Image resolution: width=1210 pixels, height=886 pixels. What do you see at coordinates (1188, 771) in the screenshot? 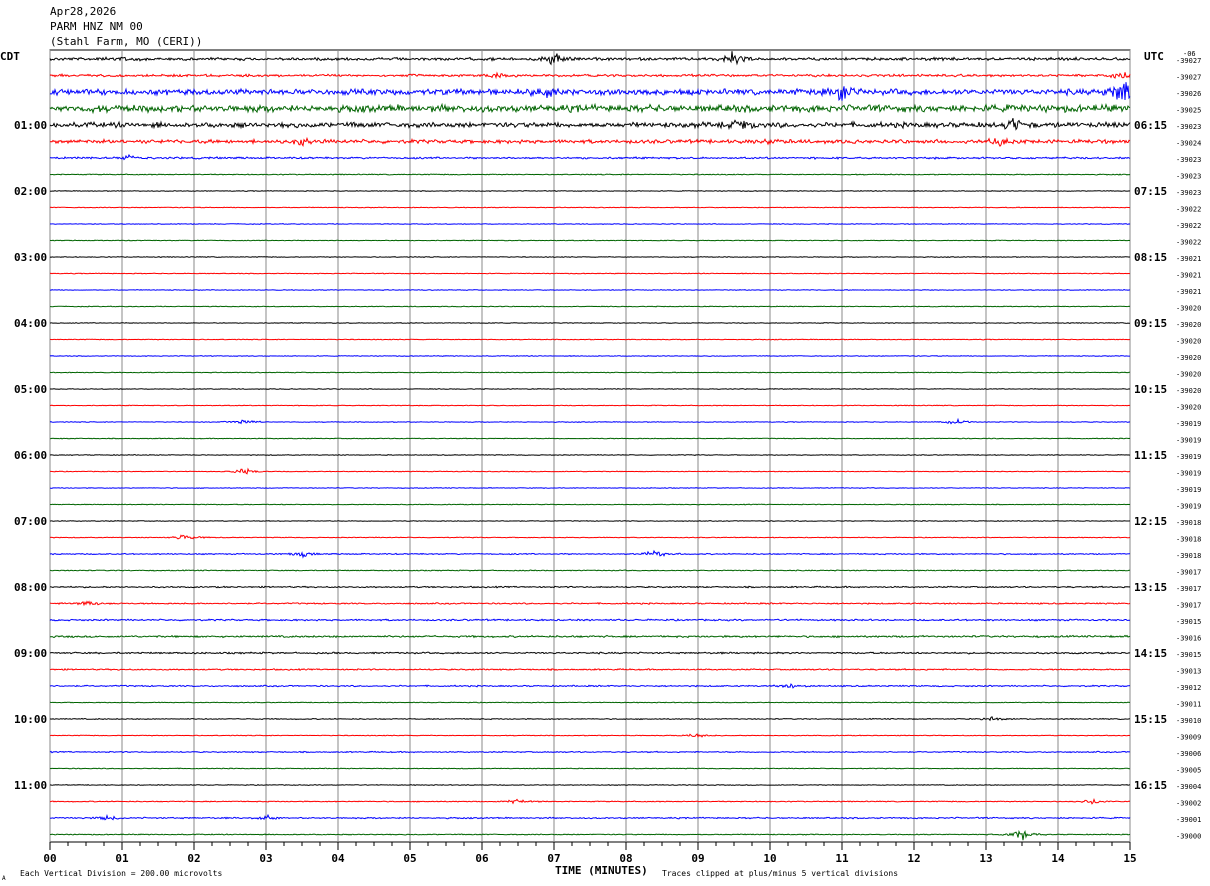
I see `trace-offset-label: -39005` at bounding box center [1188, 771].